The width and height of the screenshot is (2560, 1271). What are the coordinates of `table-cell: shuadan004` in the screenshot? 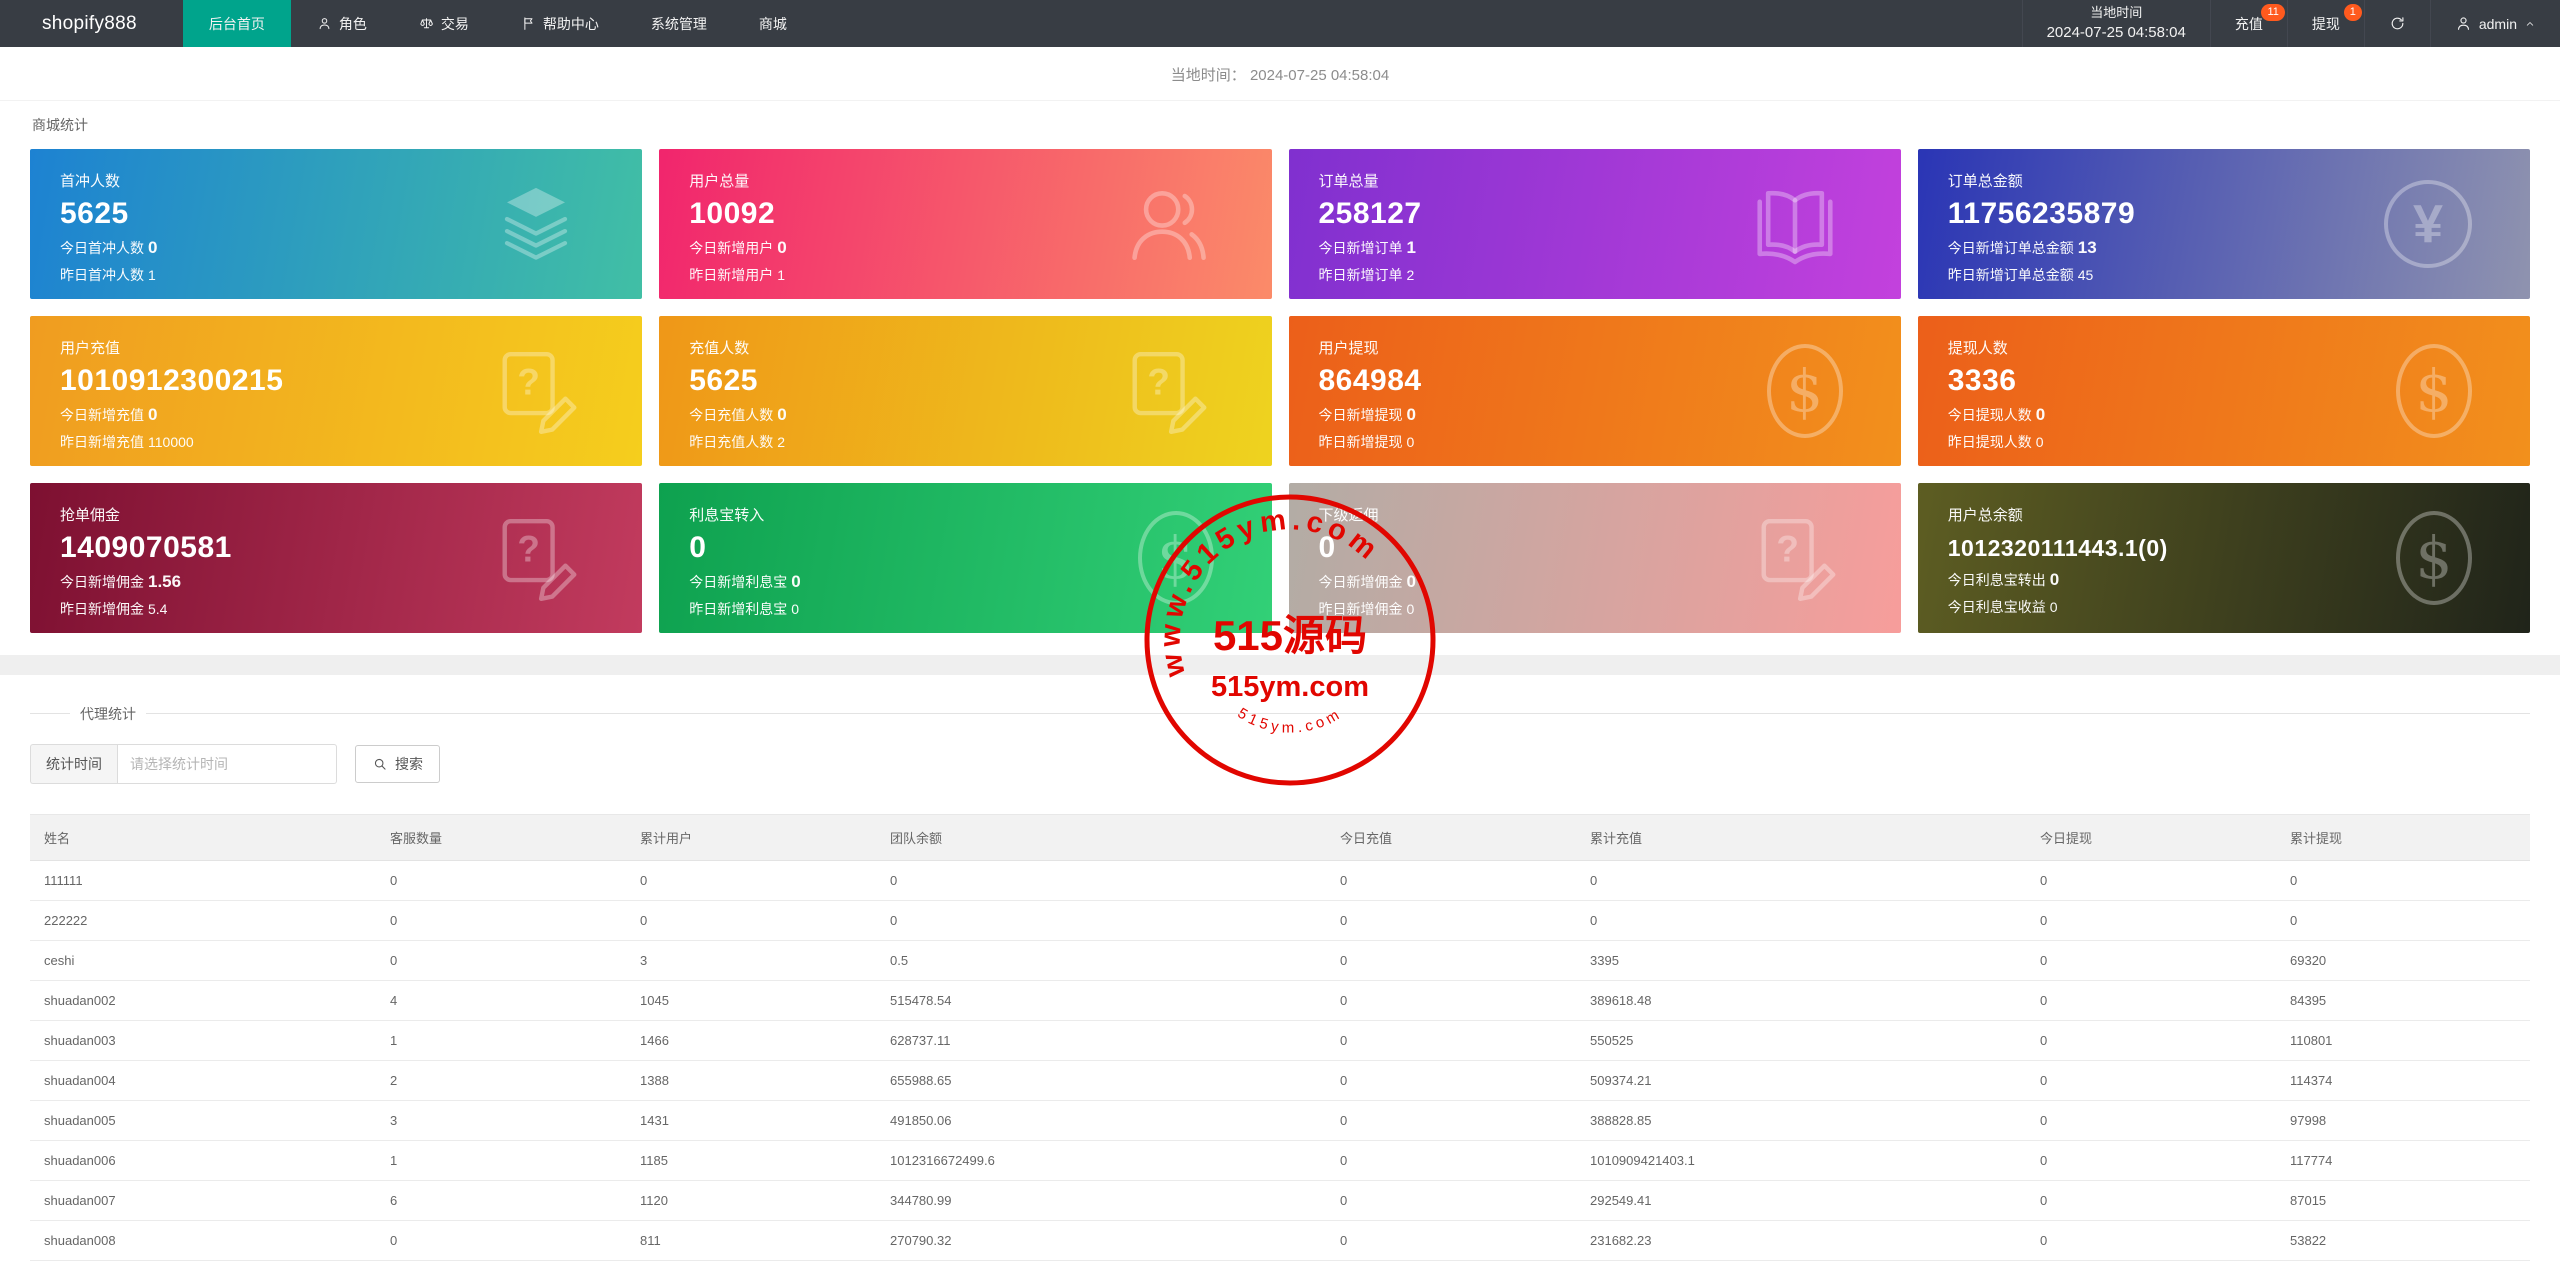 It's located at (205, 1080).